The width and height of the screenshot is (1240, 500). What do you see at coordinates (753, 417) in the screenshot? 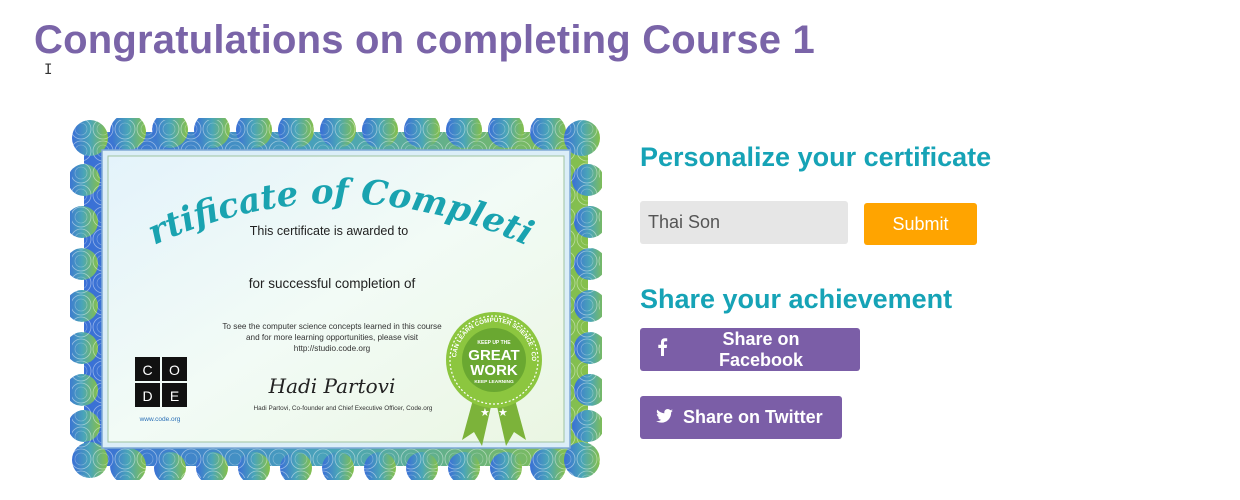
I see `twitter-label: Share on Twitter` at bounding box center [753, 417].